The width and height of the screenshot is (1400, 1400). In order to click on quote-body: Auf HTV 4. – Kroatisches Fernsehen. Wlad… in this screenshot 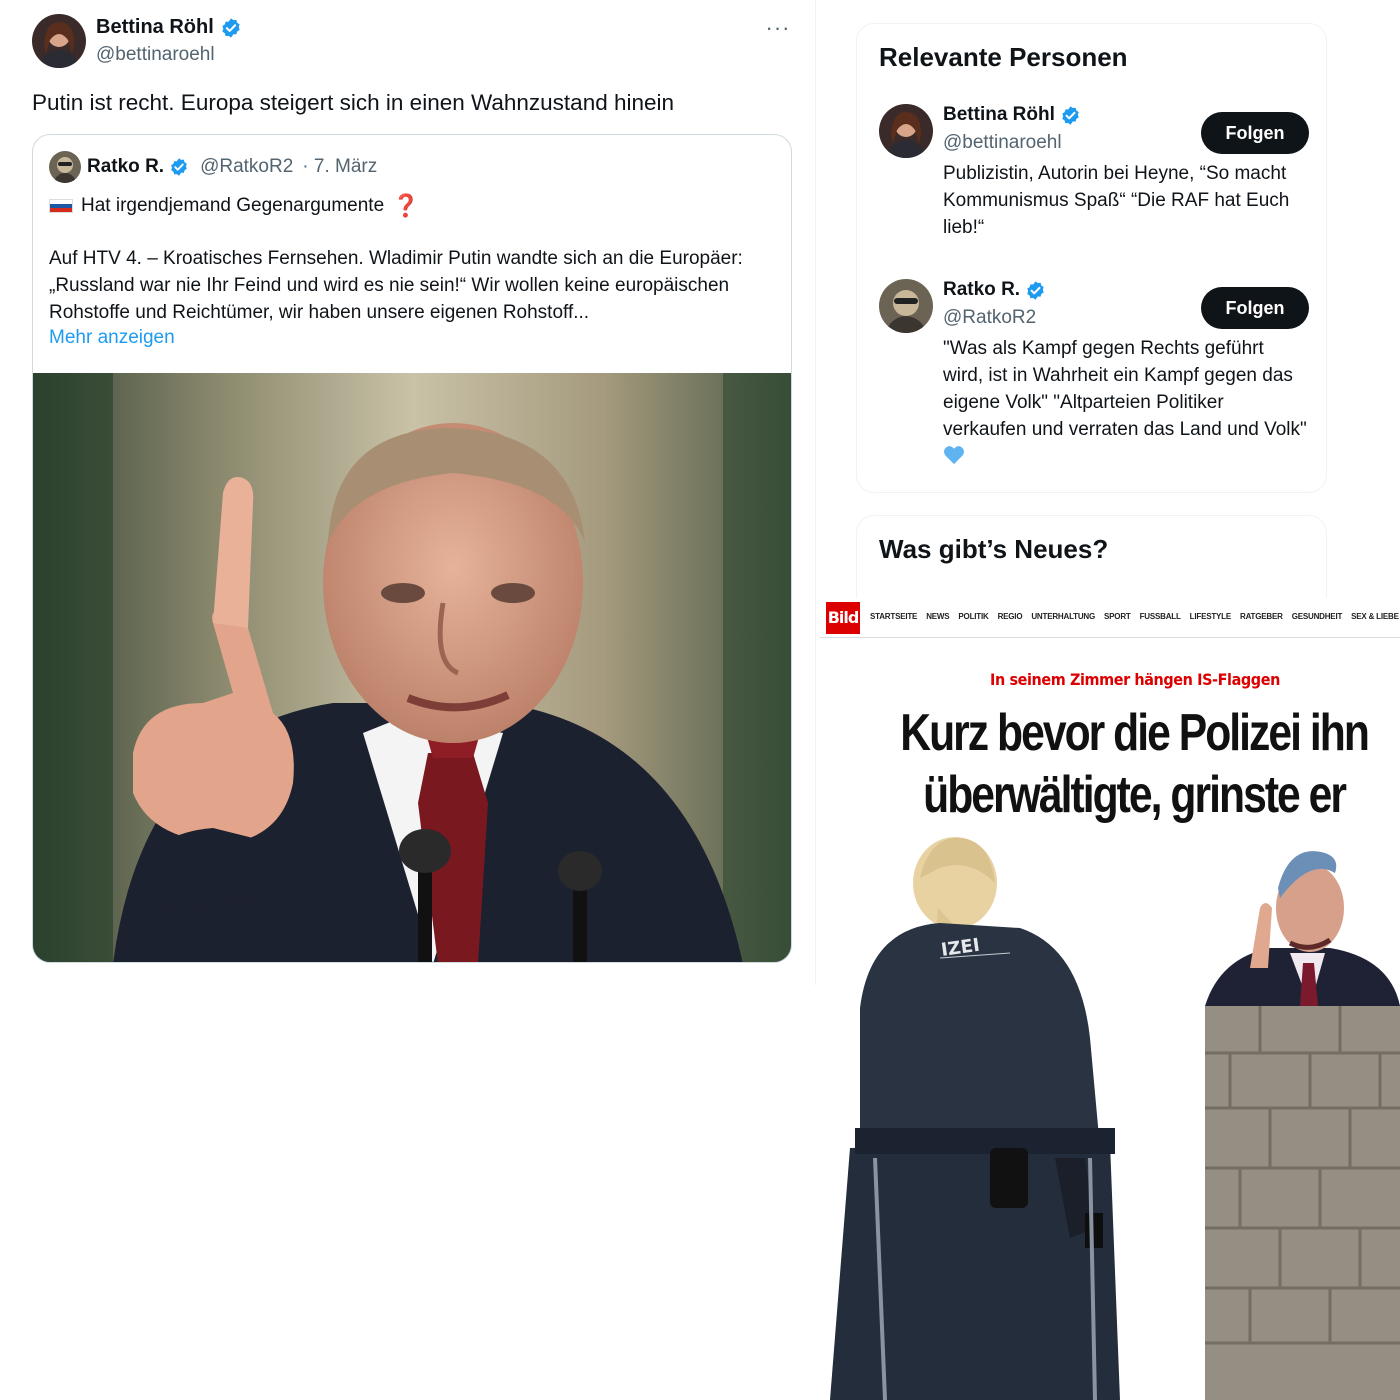, I will do `click(396, 285)`.